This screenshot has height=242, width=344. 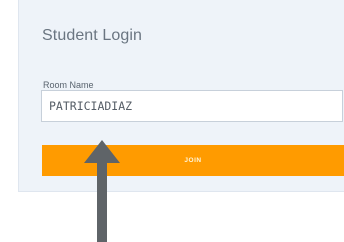 I want to click on room-name-label: Room Name, so click(x=68, y=85).